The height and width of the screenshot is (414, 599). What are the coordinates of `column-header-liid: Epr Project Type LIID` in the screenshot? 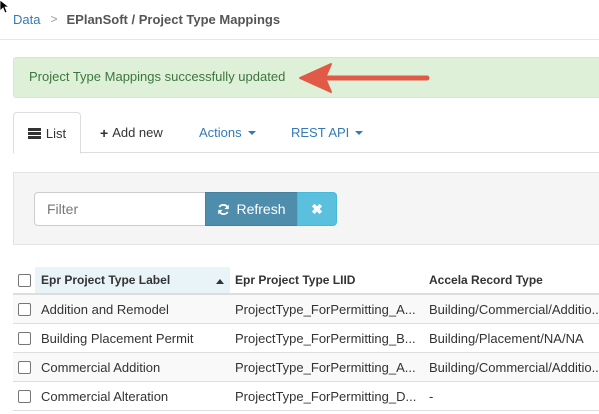 It's located at (327, 280).